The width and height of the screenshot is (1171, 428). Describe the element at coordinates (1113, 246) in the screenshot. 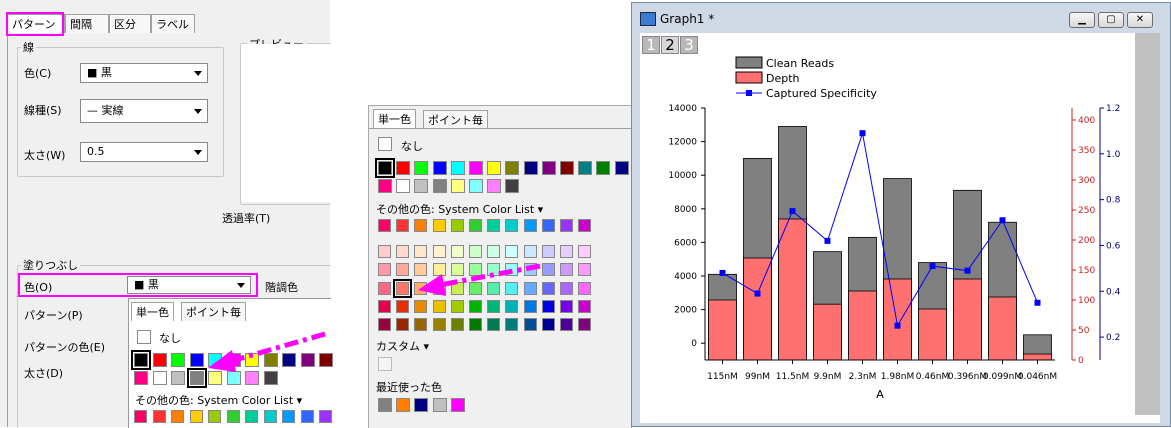

I see `y-right2-tick-label: 0.6` at that location.